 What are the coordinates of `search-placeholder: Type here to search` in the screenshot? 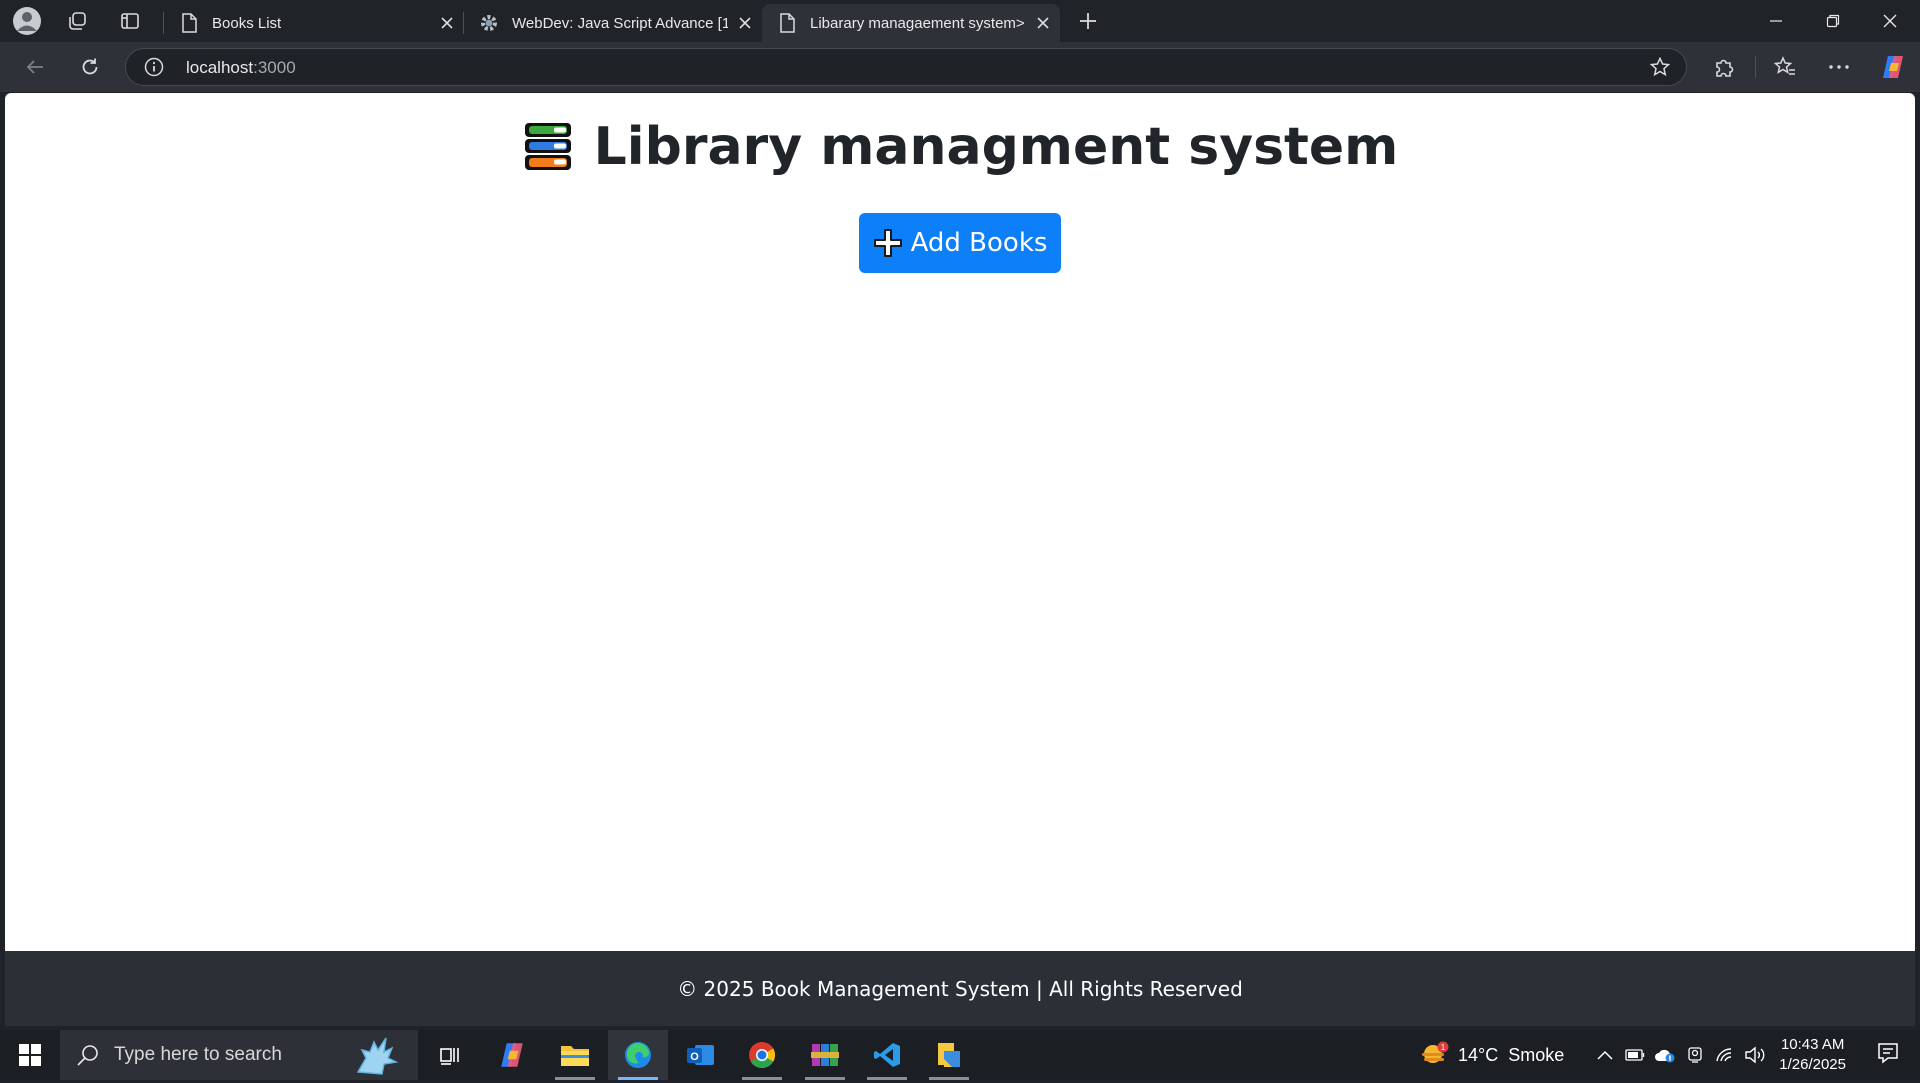 It's located at (198, 1054).